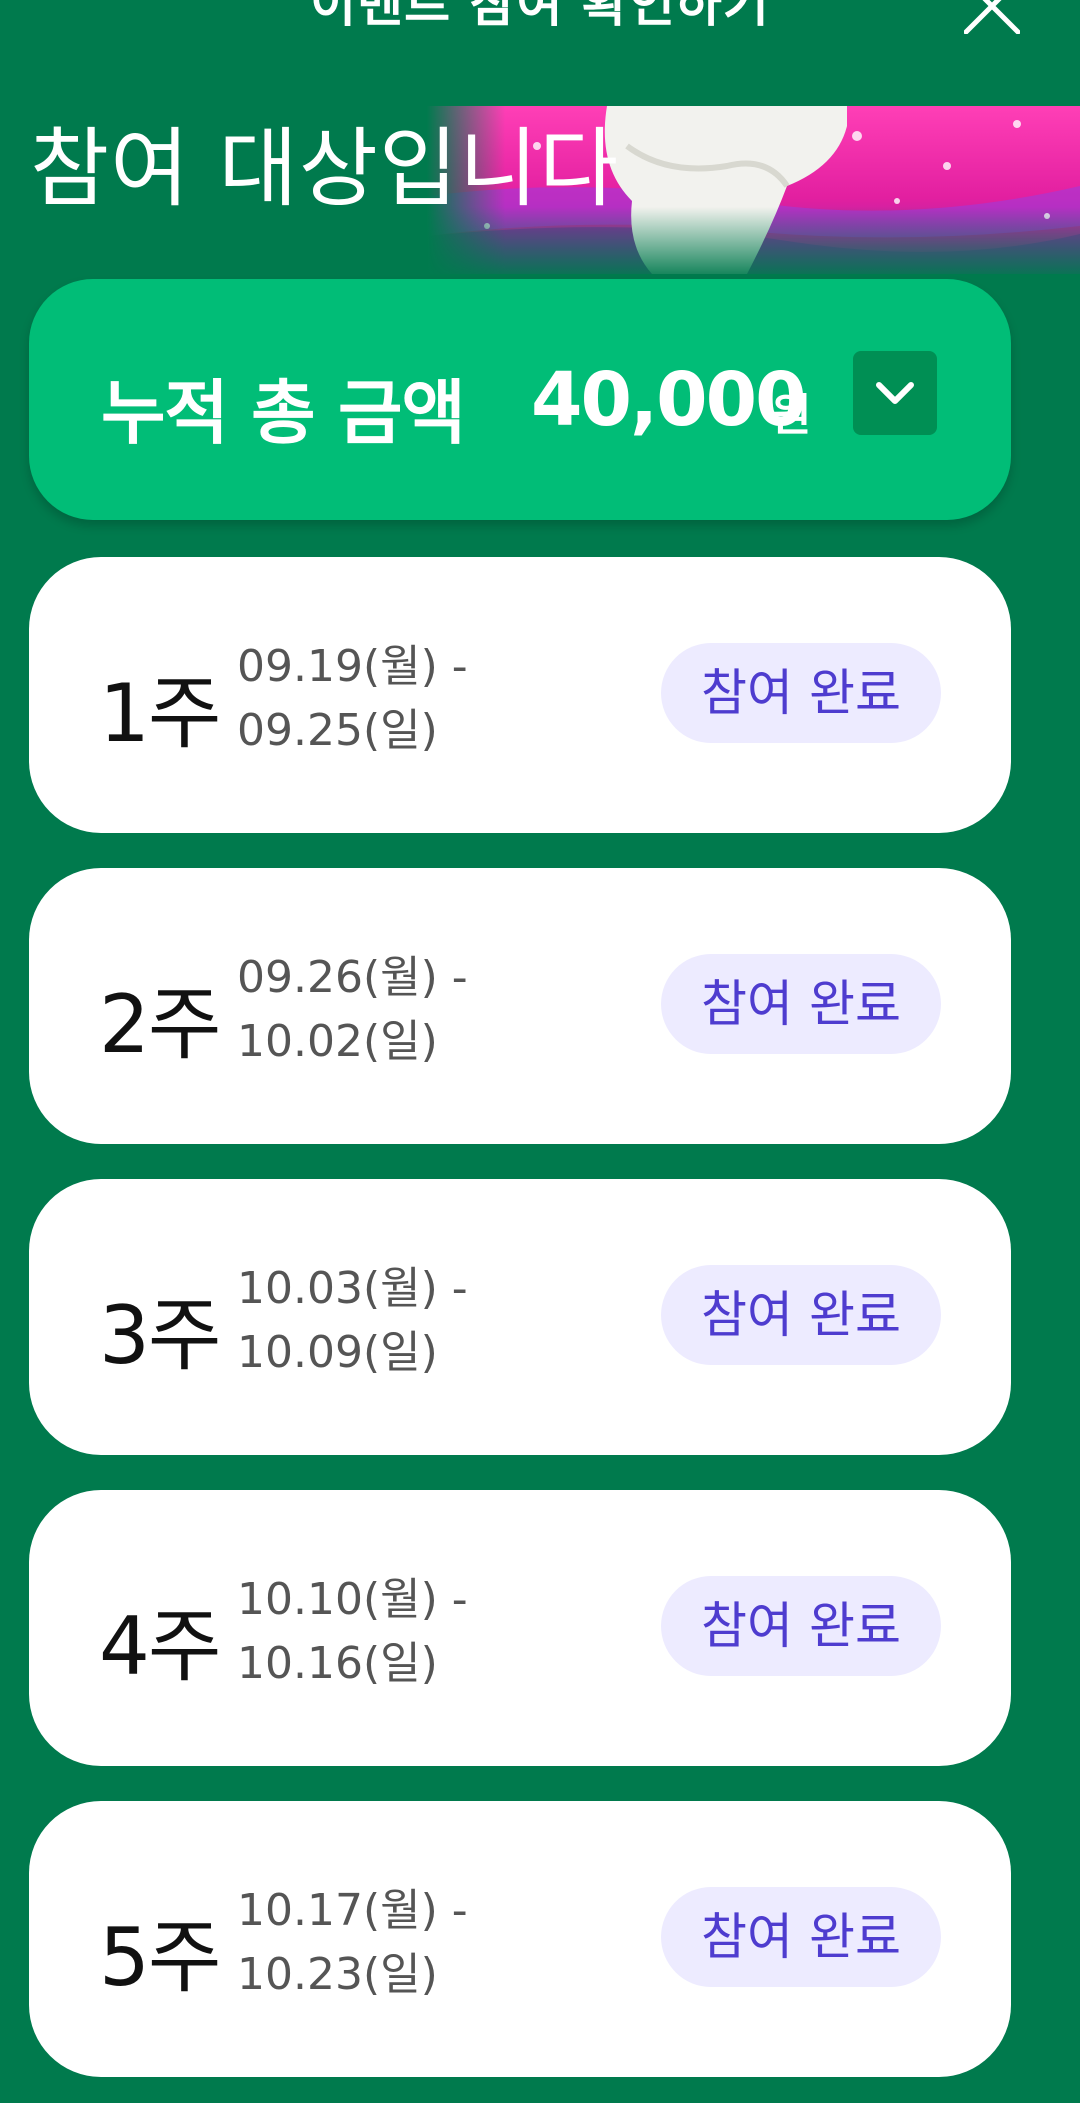 Image resolution: width=1080 pixels, height=2103 pixels. What do you see at coordinates (160, 1024) in the screenshot?
I see `week-label: 2주` at bounding box center [160, 1024].